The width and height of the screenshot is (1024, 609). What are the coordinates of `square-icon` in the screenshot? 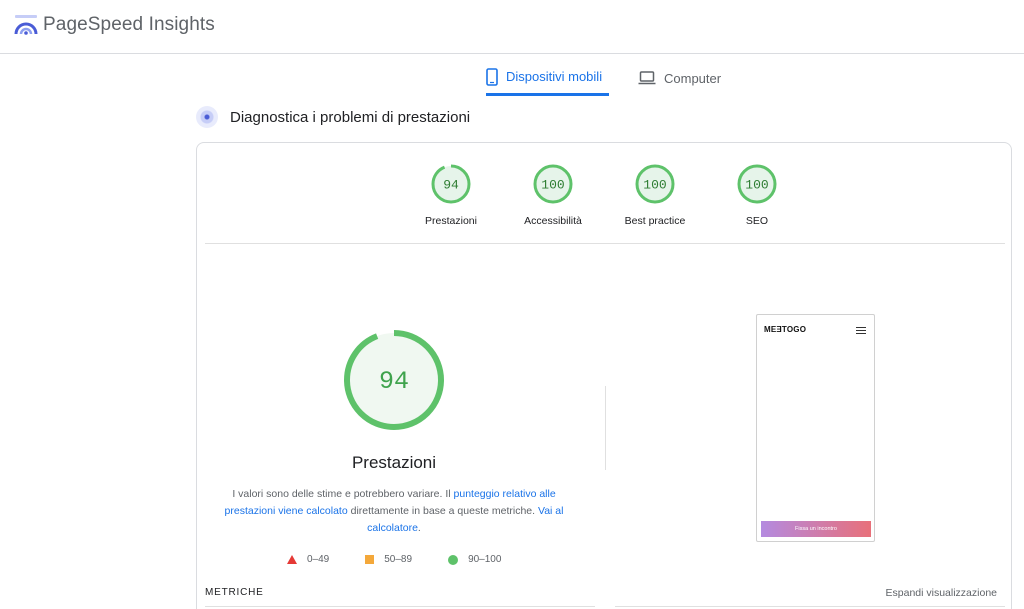 It's located at (370, 559).